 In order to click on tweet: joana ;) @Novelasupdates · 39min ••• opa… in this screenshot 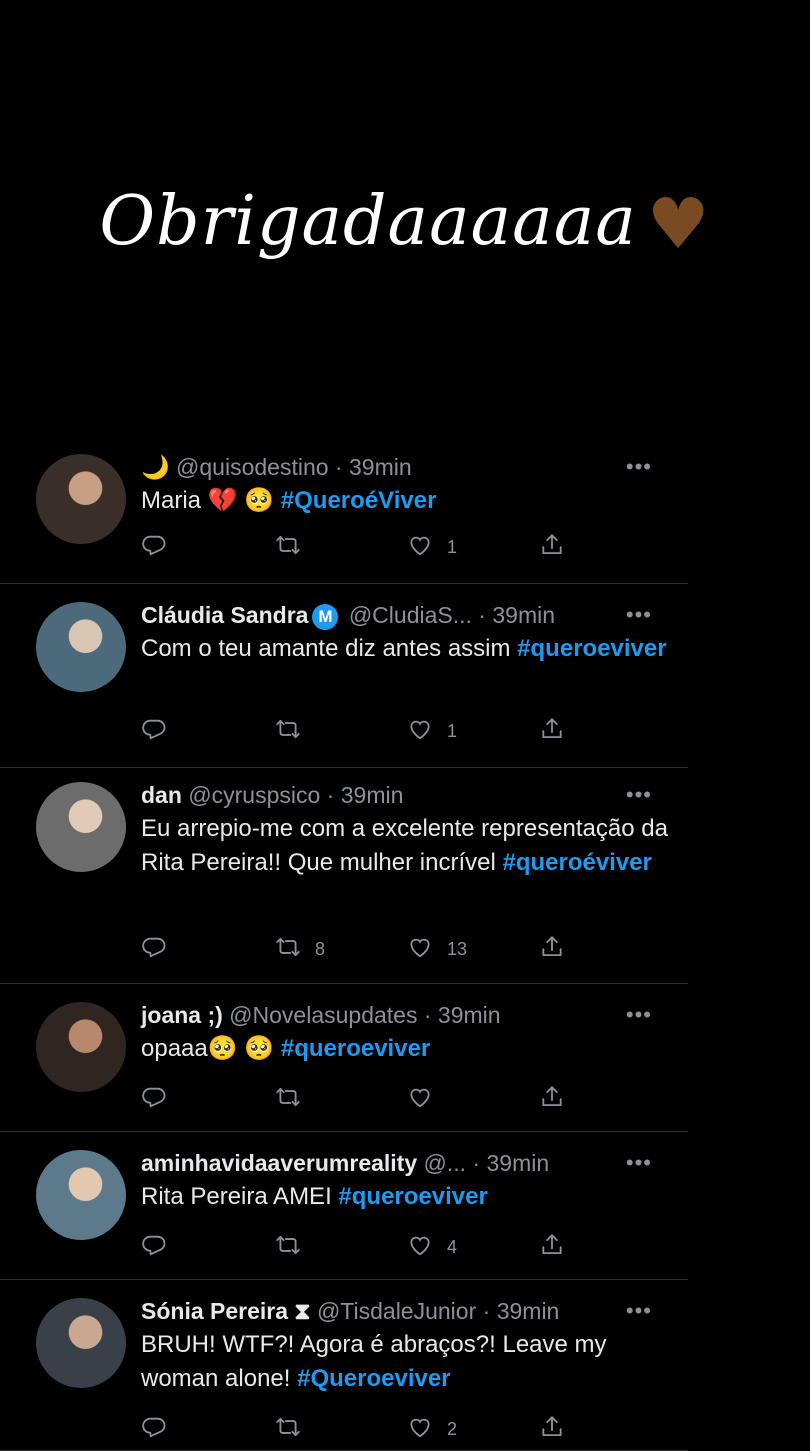, I will do `click(344, 1058)`.